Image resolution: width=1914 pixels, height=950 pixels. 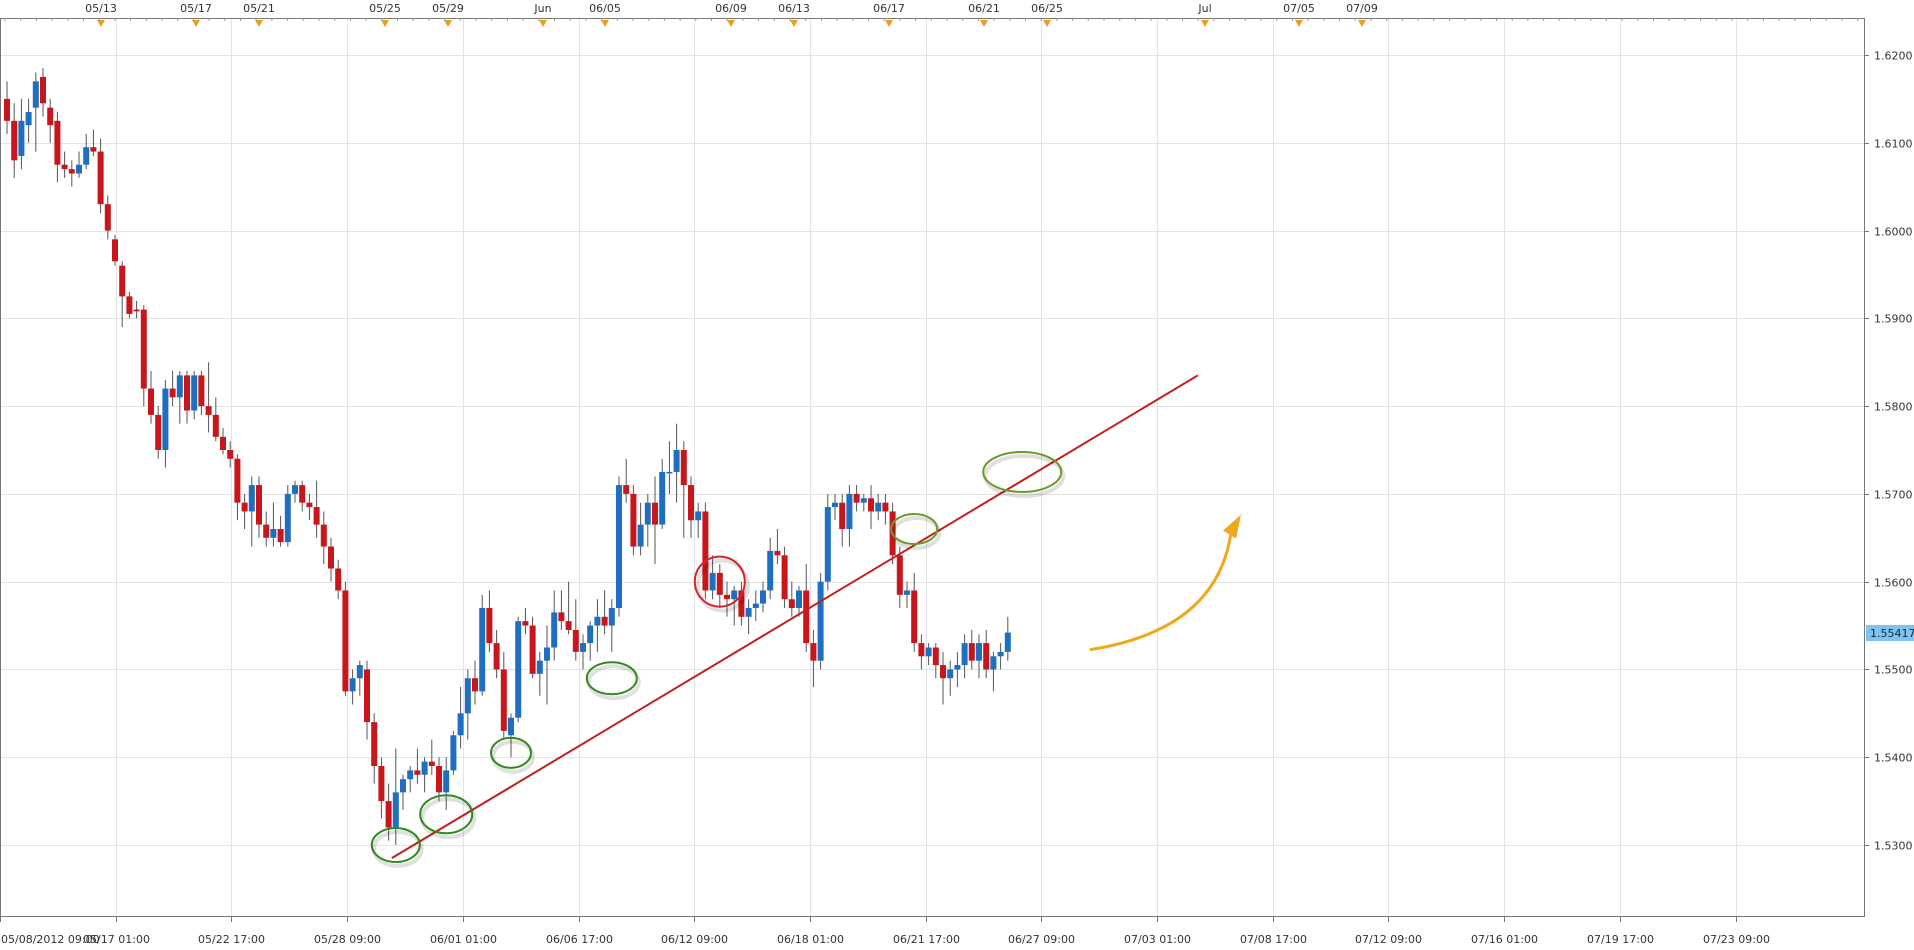 I want to click on top-date-label: Jun, so click(x=542, y=8).